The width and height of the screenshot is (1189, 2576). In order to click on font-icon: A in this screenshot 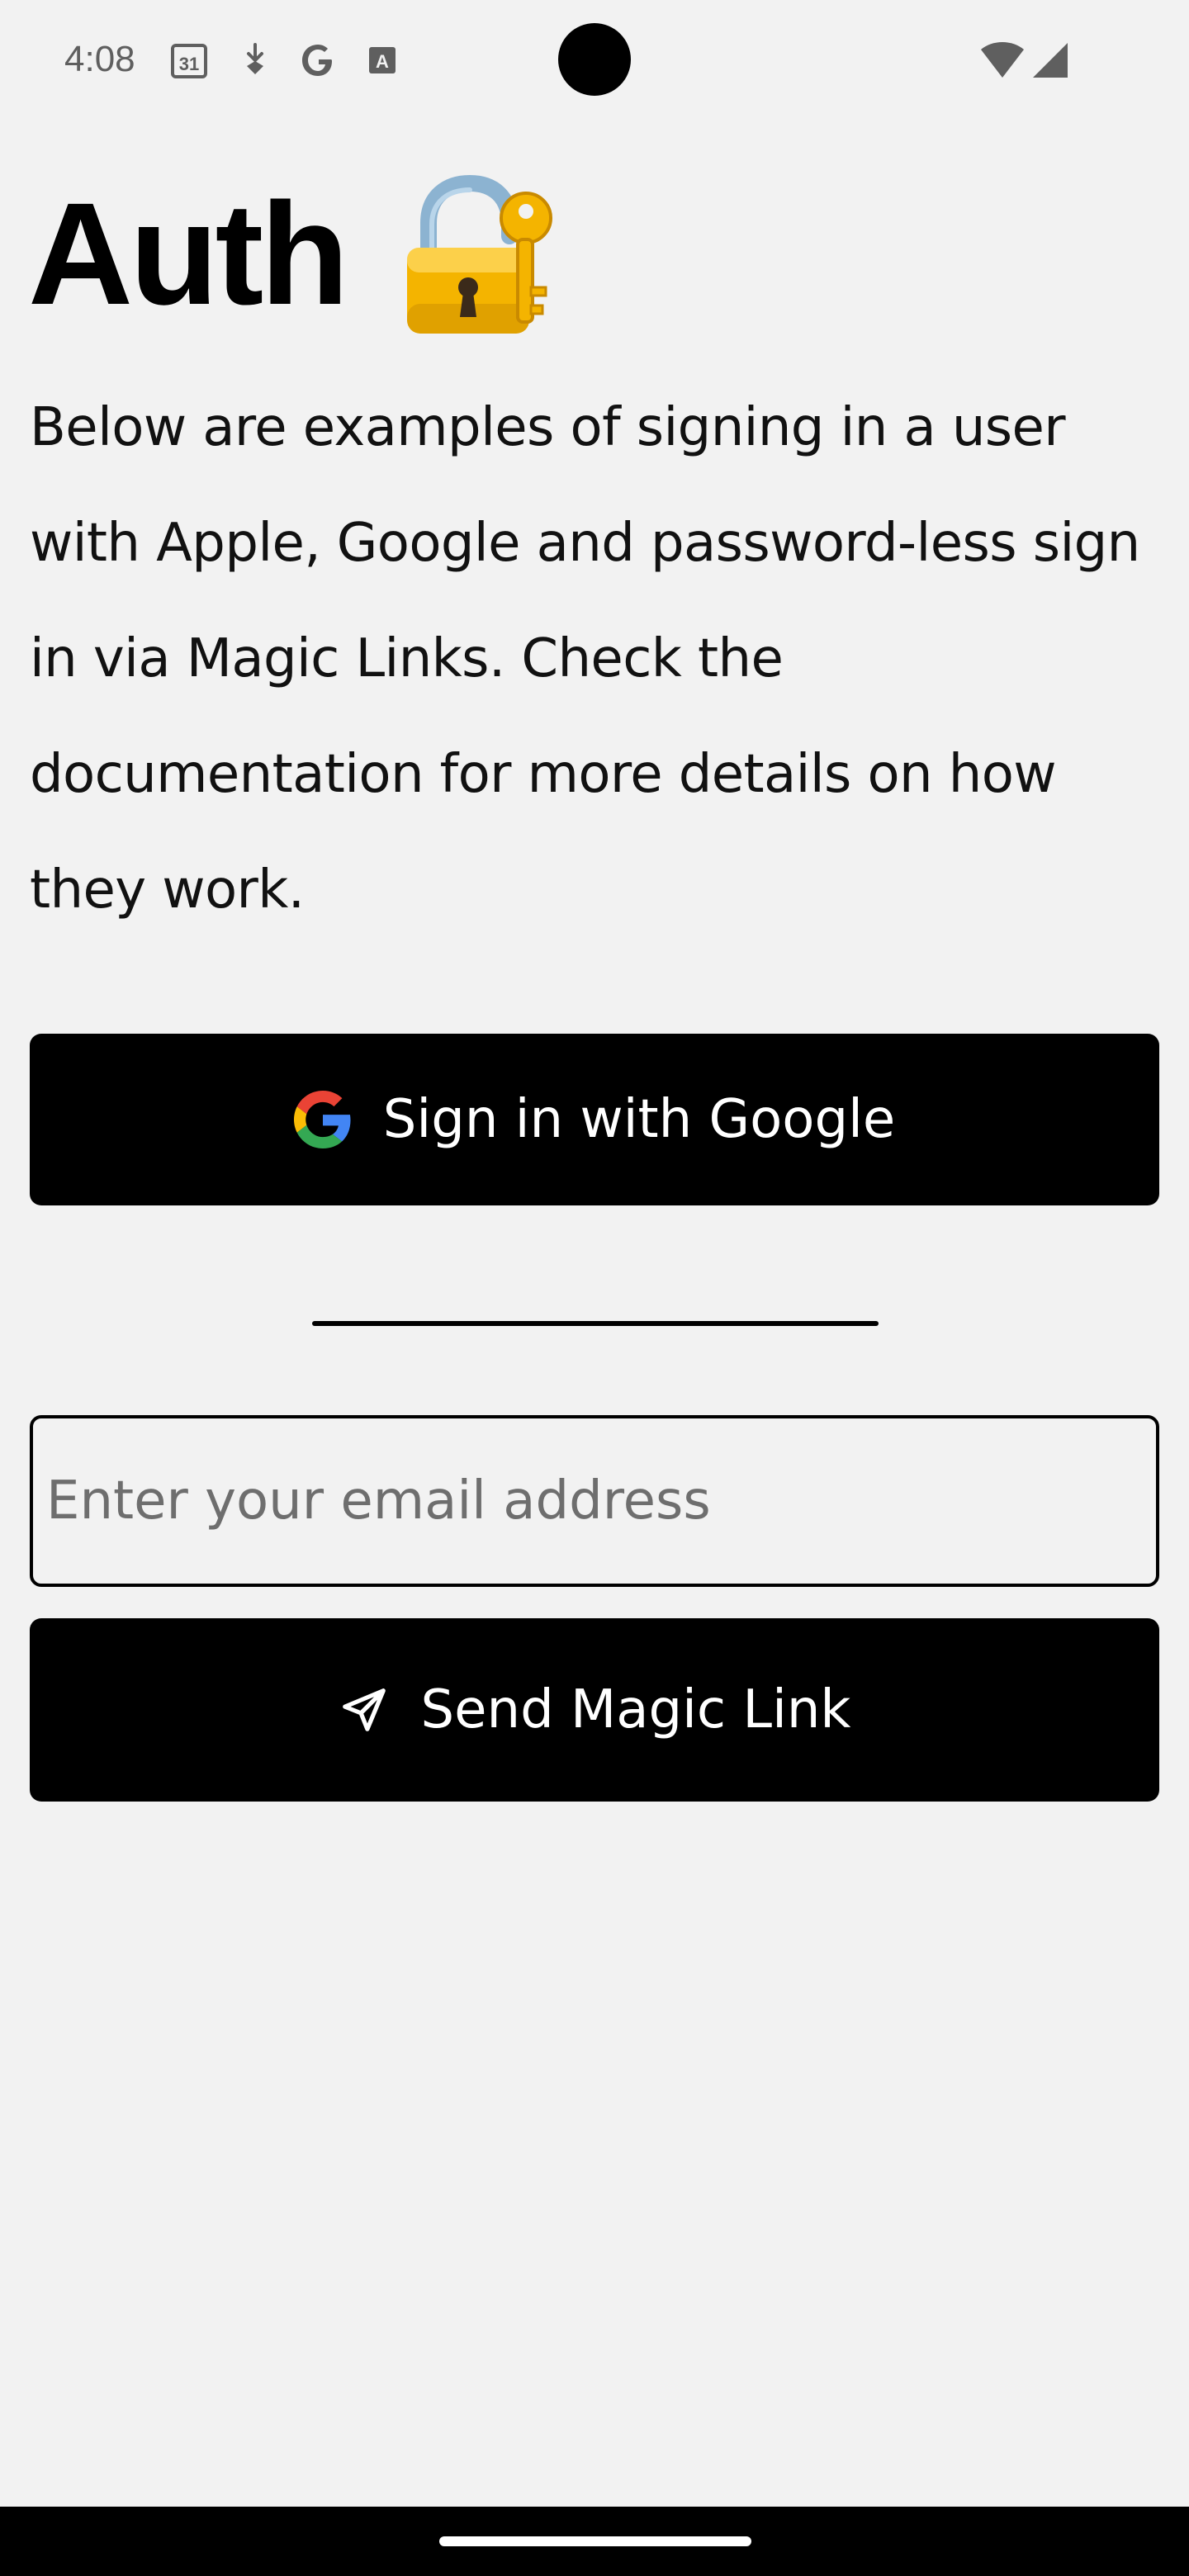, I will do `click(382, 60)`.